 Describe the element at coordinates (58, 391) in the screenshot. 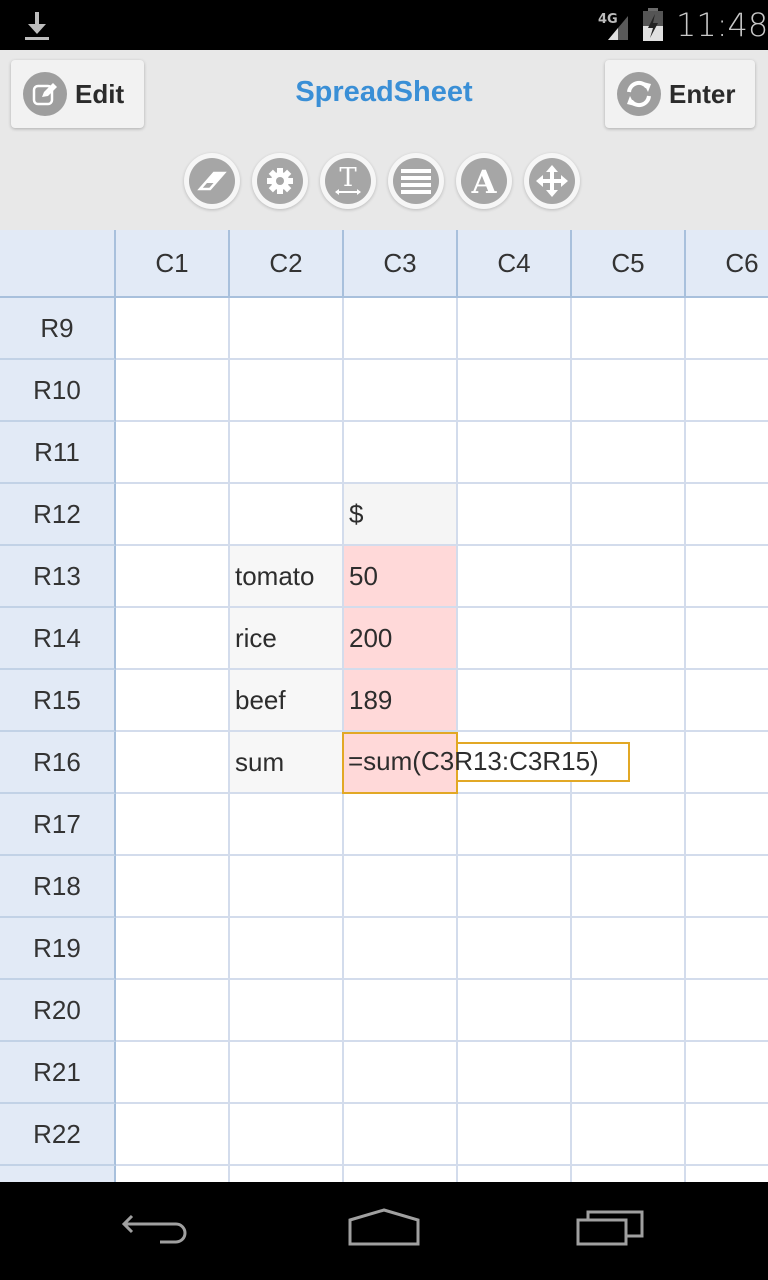

I see `row-header: R10` at that location.